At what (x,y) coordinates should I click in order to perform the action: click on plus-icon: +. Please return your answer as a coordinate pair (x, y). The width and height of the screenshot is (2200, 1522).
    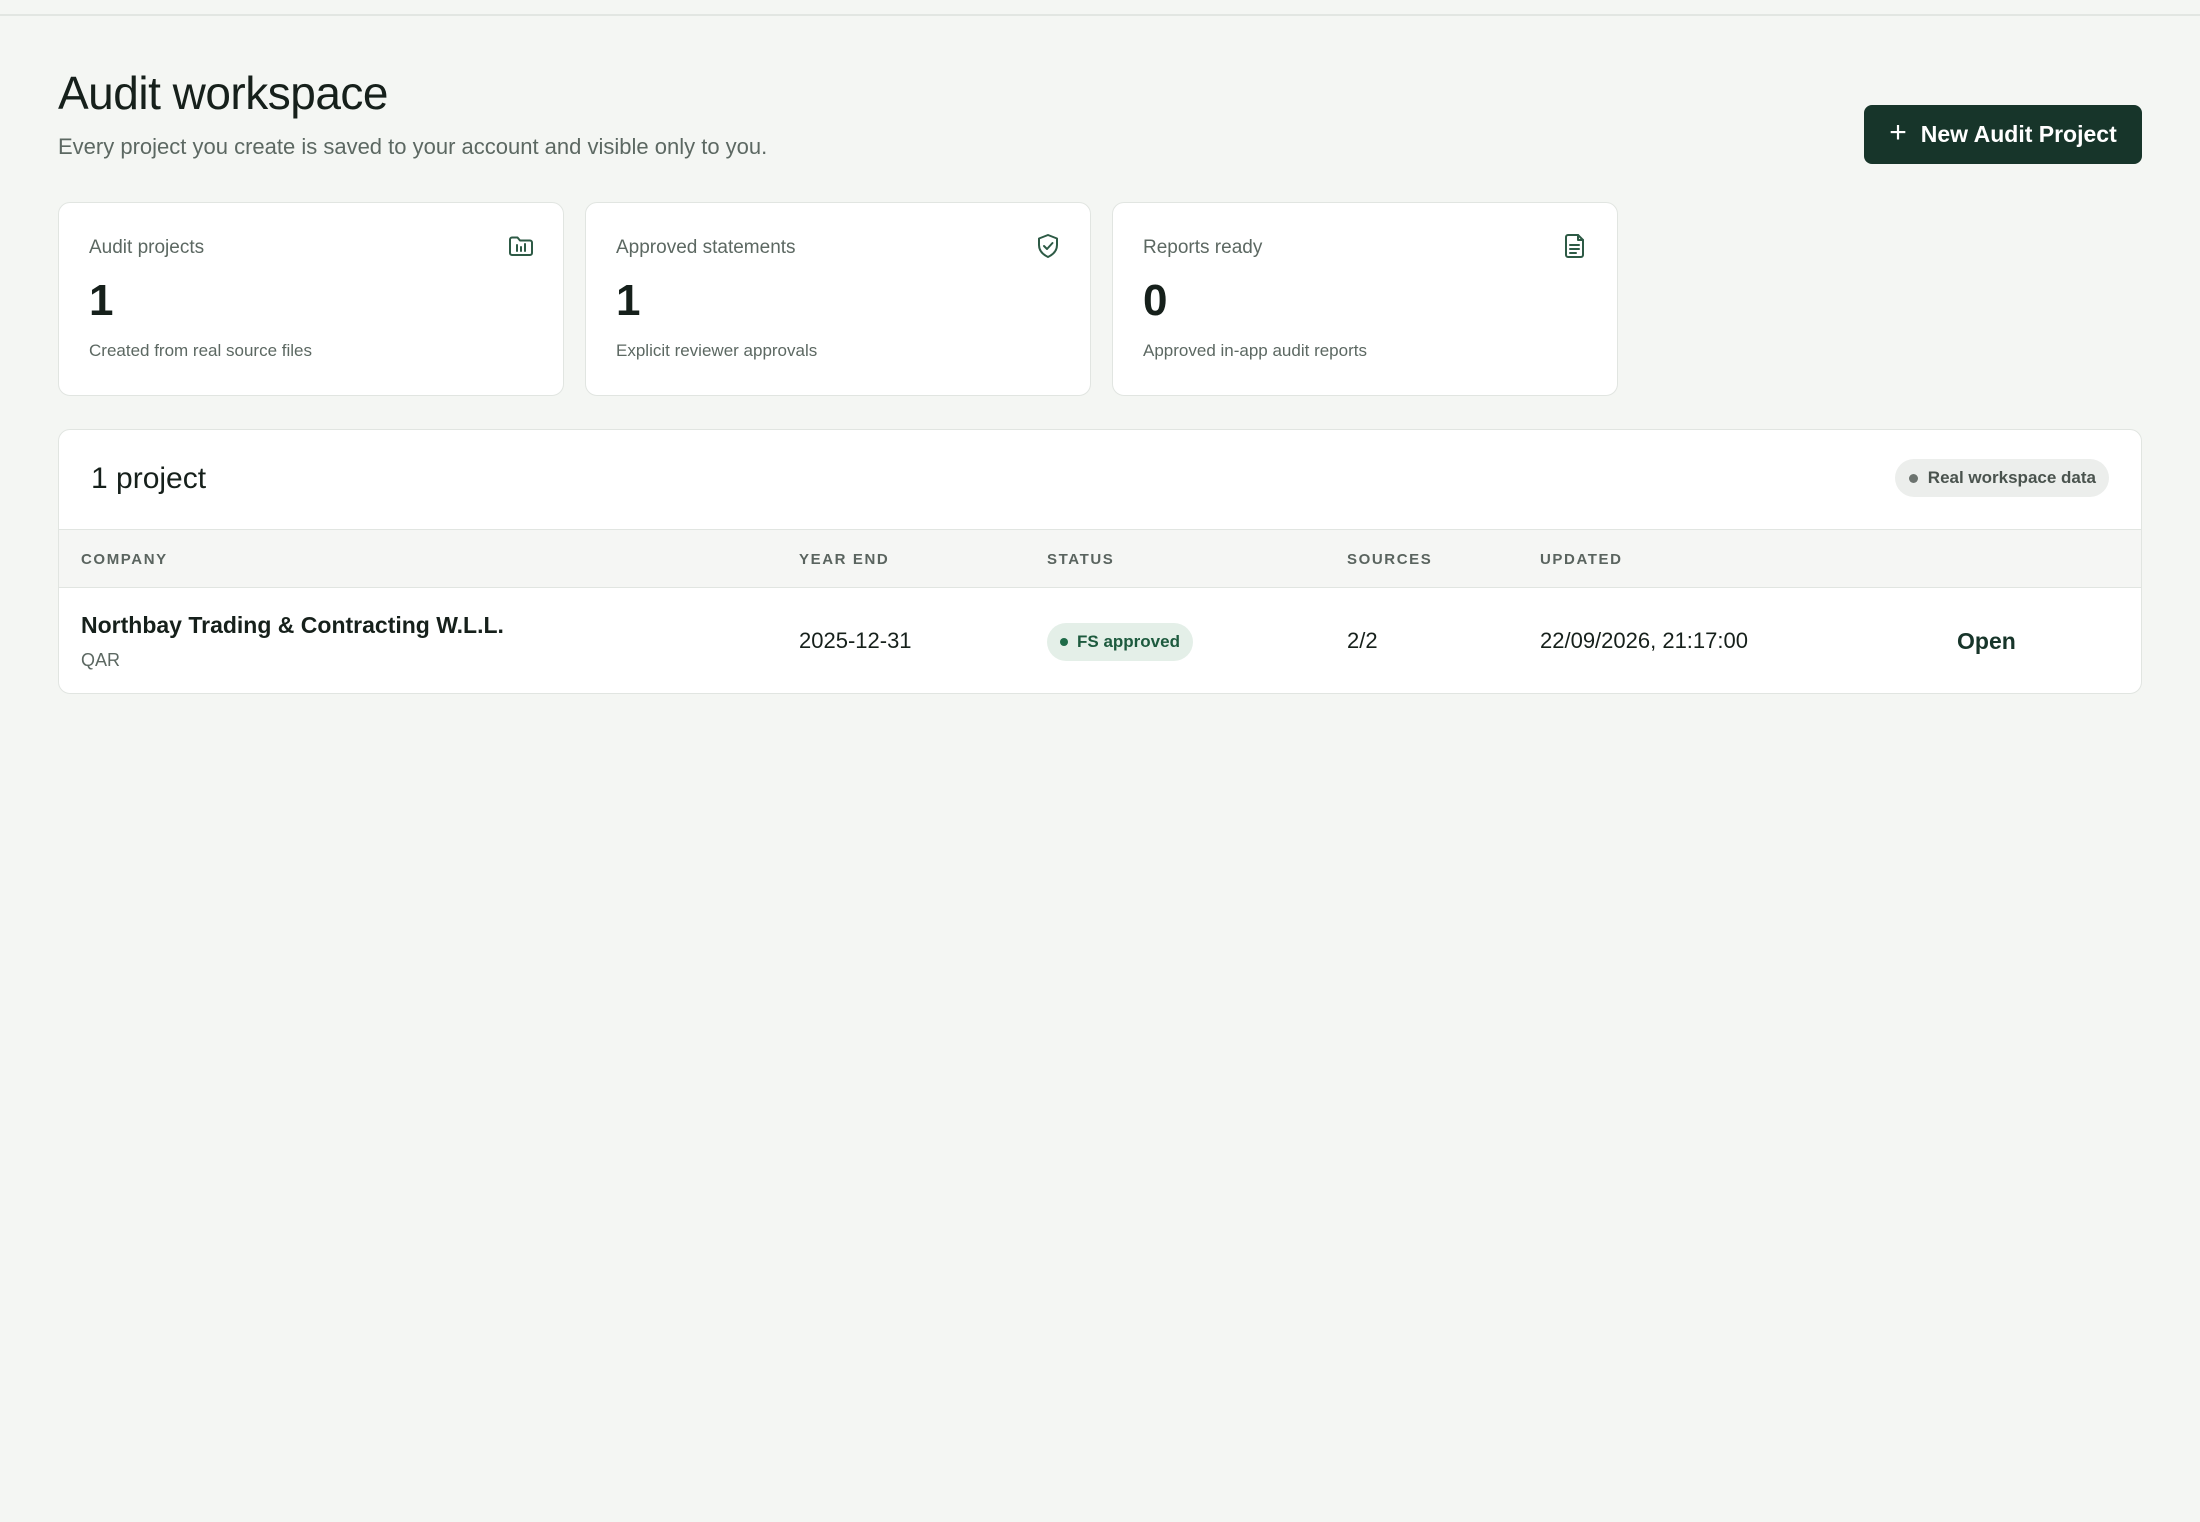
    Looking at the image, I should click on (1898, 132).